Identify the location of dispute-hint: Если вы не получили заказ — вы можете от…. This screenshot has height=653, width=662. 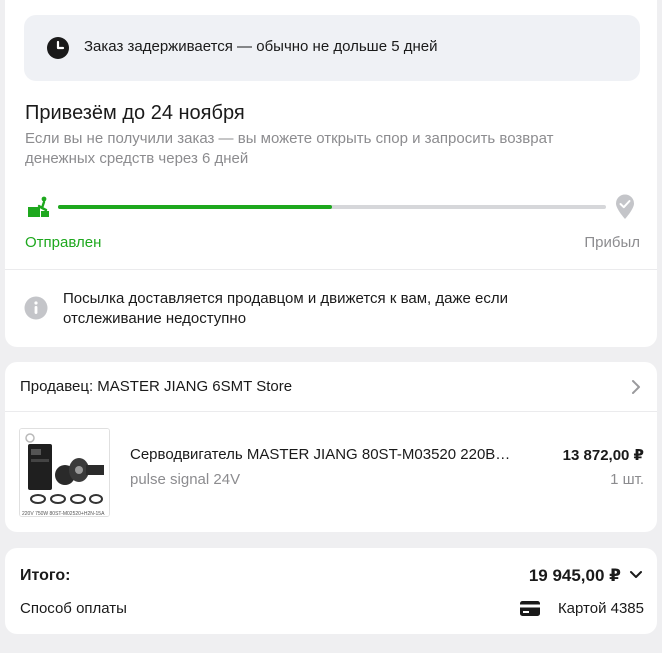
(289, 148).